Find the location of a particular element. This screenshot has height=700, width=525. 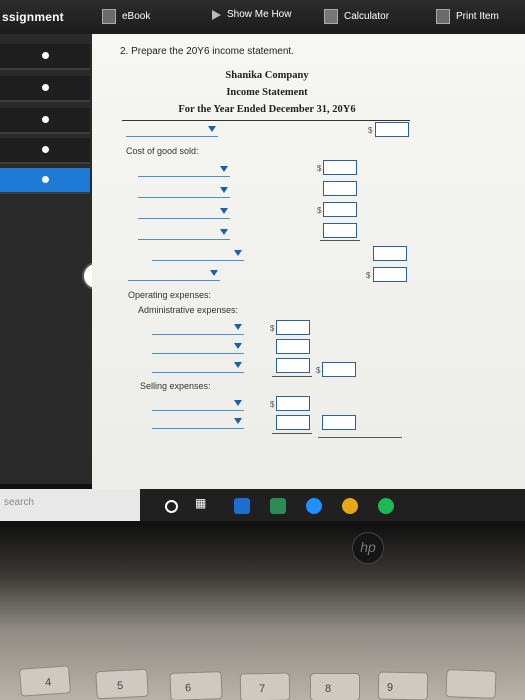

revenue-dropdown is located at coordinates (172, 129).